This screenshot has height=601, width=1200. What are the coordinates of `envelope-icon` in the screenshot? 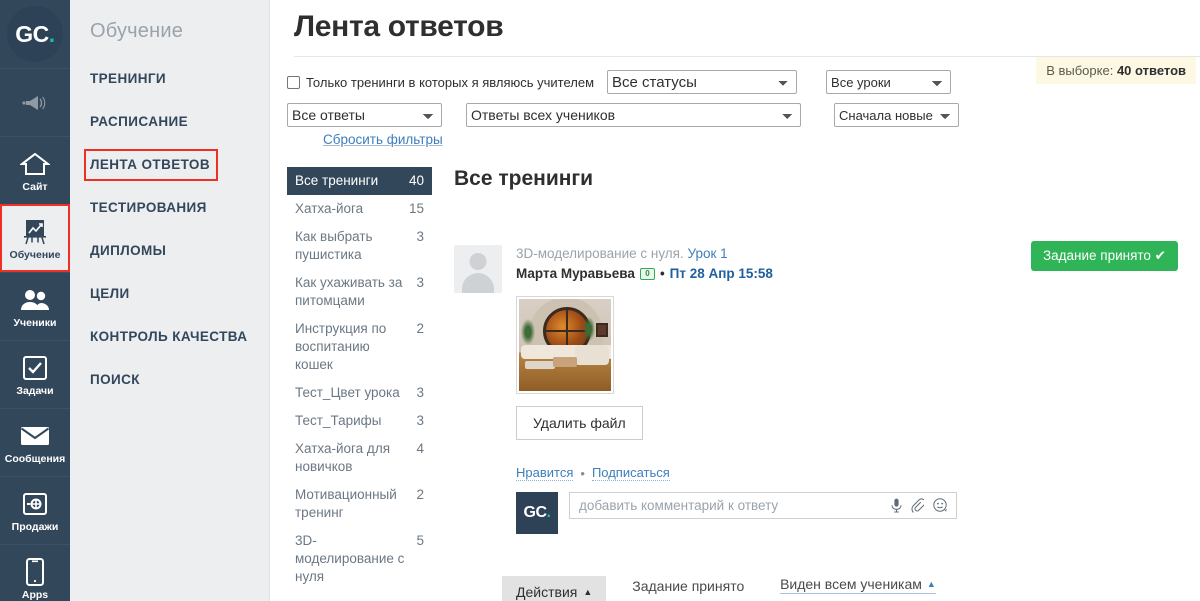 It's located at (35, 436).